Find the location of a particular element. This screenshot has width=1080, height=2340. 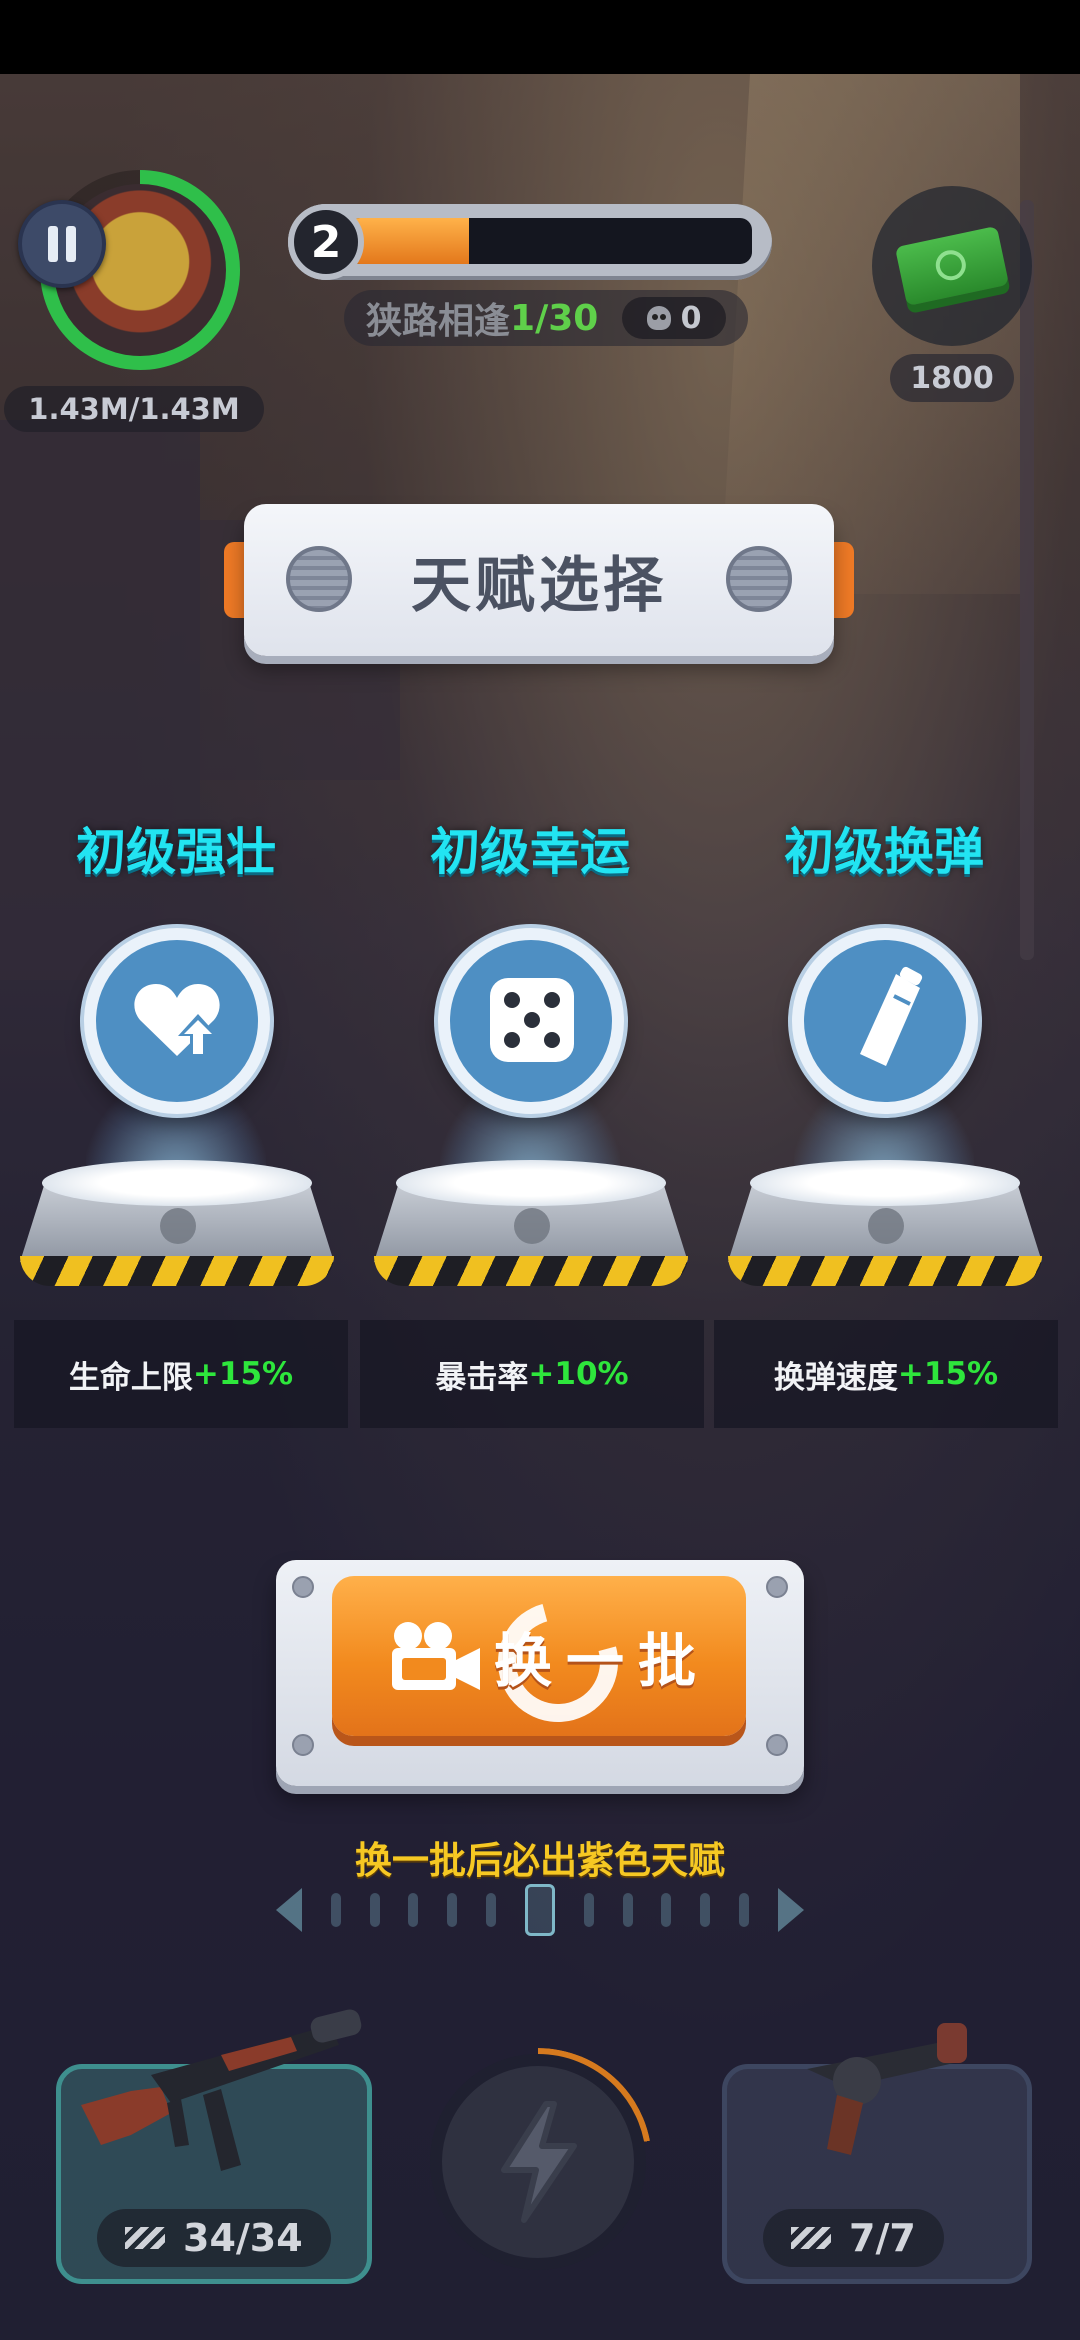

level-progress-bar: 2 is located at coordinates (530, 242).